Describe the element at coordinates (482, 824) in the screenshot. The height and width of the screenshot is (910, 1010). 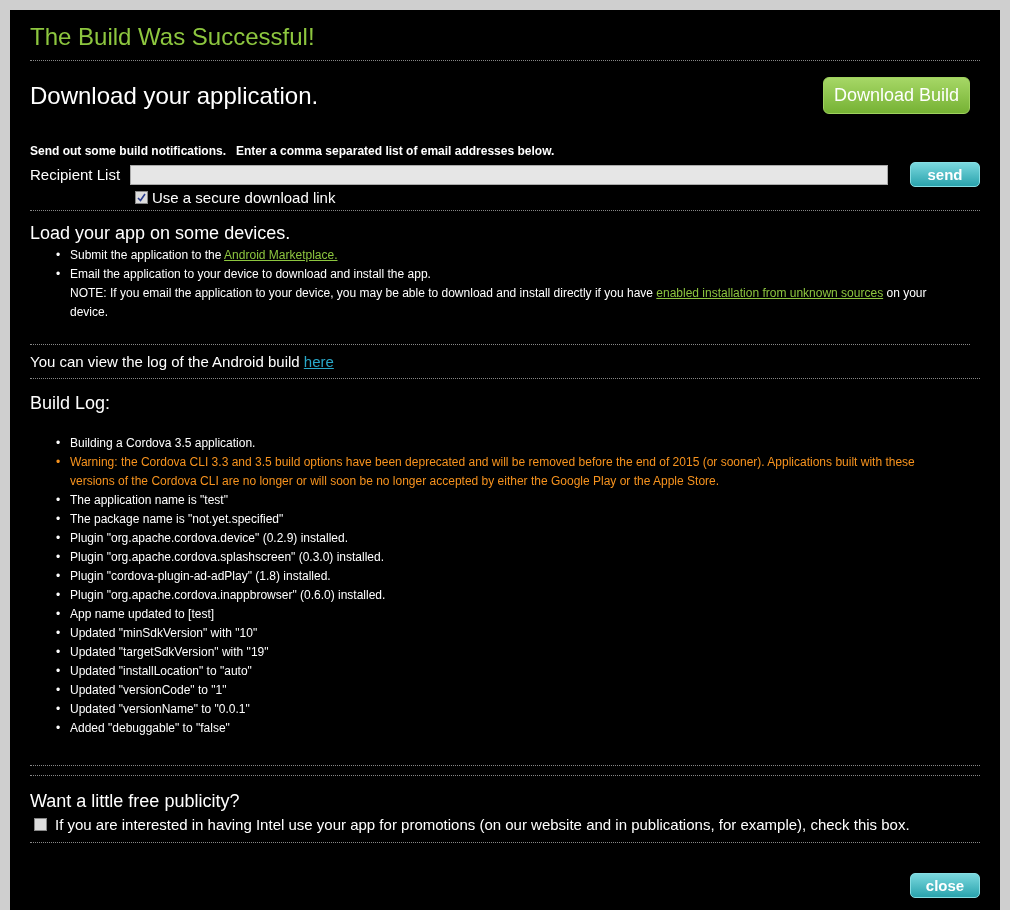
I see `checkbox-label: If you are interested in having Intel use your app for promotions (on our website and in publications, for example), check this box.` at that location.